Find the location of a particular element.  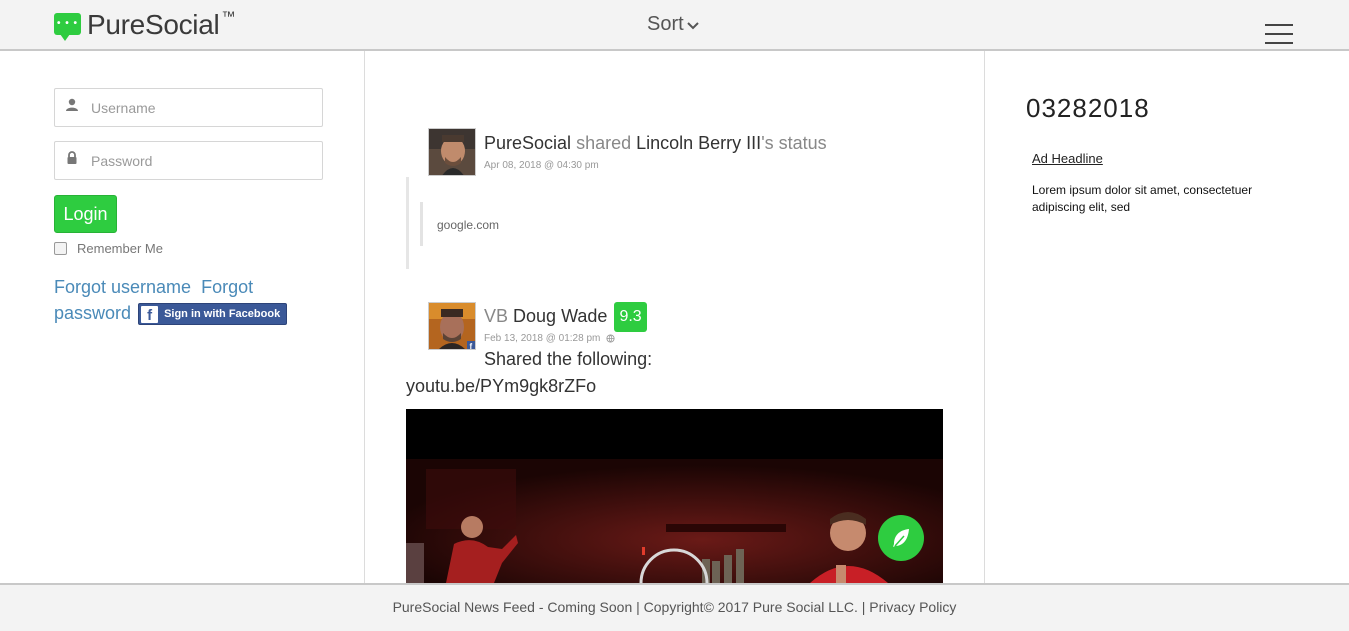

right-column-divider is located at coordinates (984, 317).